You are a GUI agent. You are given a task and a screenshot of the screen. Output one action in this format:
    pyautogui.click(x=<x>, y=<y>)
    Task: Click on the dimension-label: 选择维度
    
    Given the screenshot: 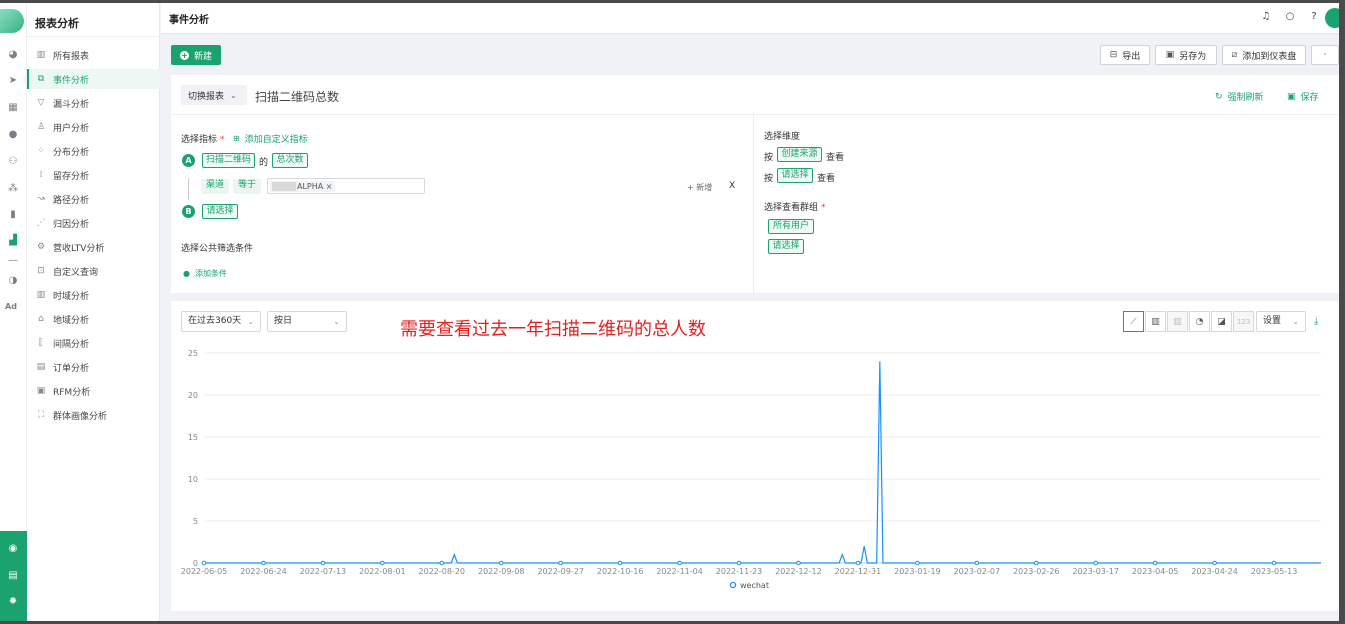 What is the action you would take?
    pyautogui.click(x=782, y=137)
    